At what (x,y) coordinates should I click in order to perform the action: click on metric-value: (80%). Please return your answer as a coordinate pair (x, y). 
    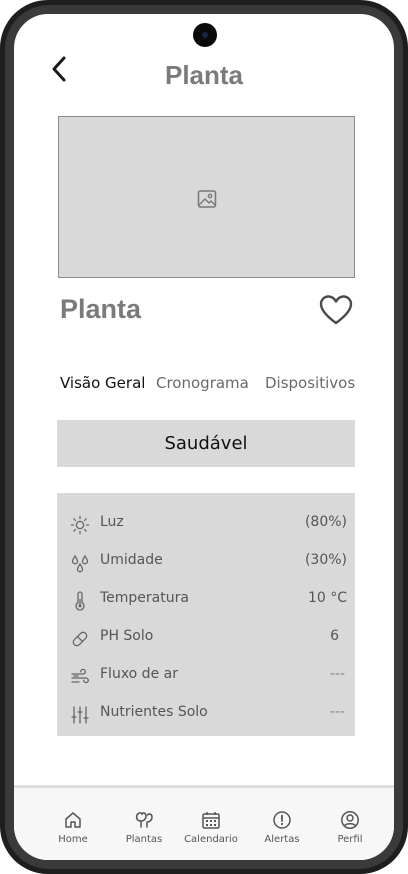
    Looking at the image, I should click on (325, 522).